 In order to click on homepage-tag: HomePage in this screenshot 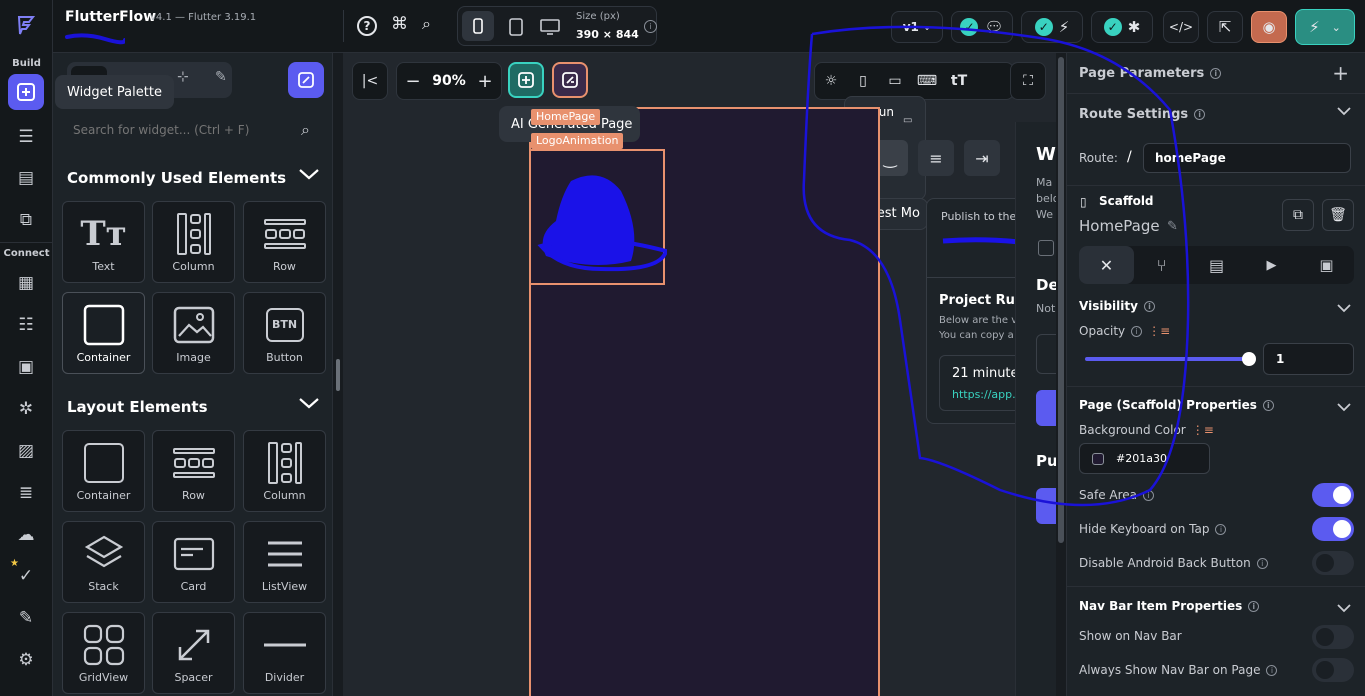, I will do `click(566, 117)`.